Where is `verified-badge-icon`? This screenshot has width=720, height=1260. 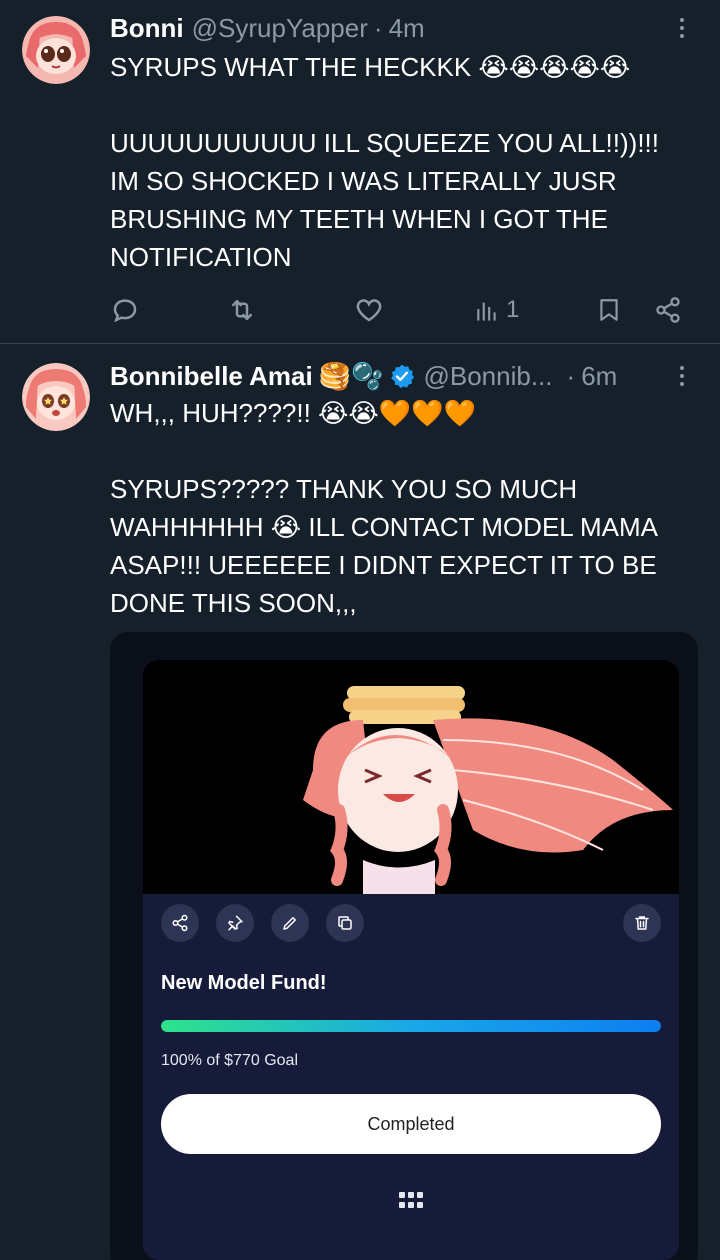 verified-badge-icon is located at coordinates (402, 376).